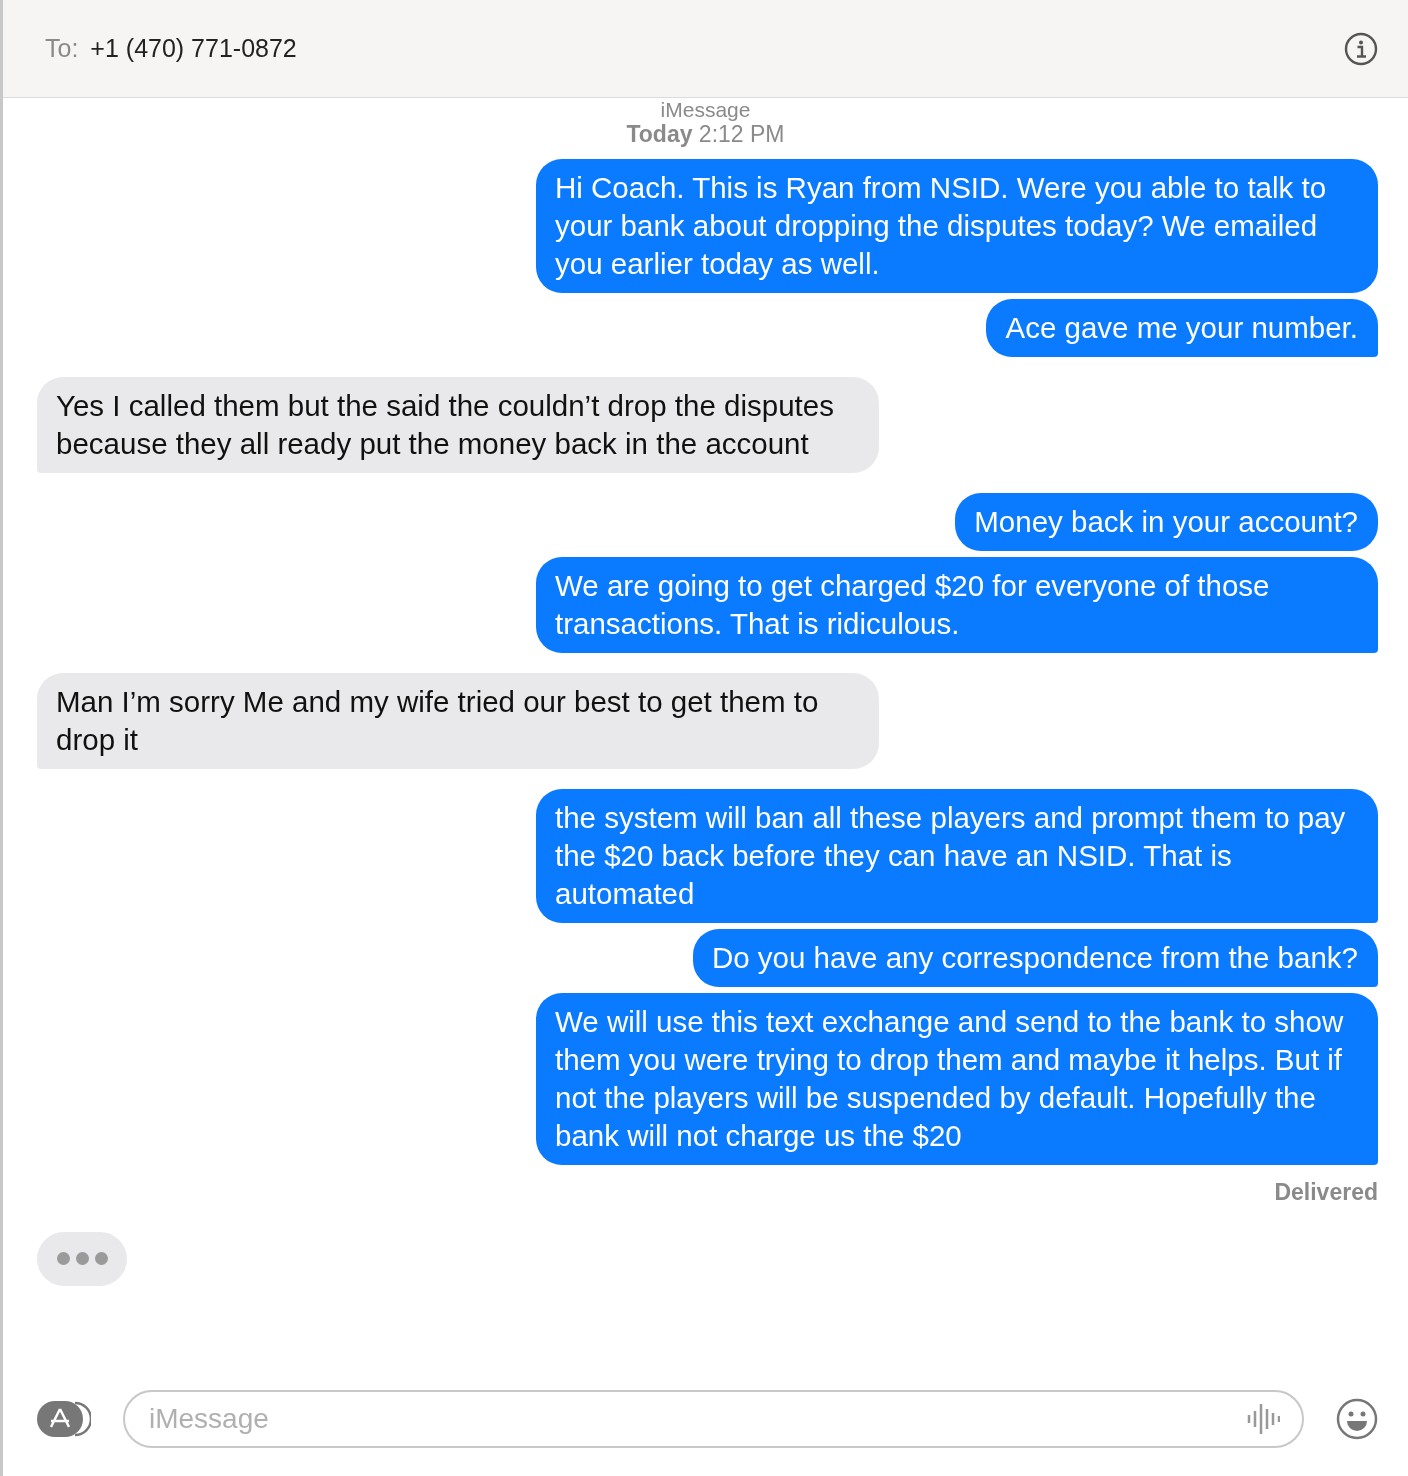 The width and height of the screenshot is (1408, 1476). Describe the element at coordinates (713, 1419) in the screenshot. I see `message-field: iMessage` at that location.